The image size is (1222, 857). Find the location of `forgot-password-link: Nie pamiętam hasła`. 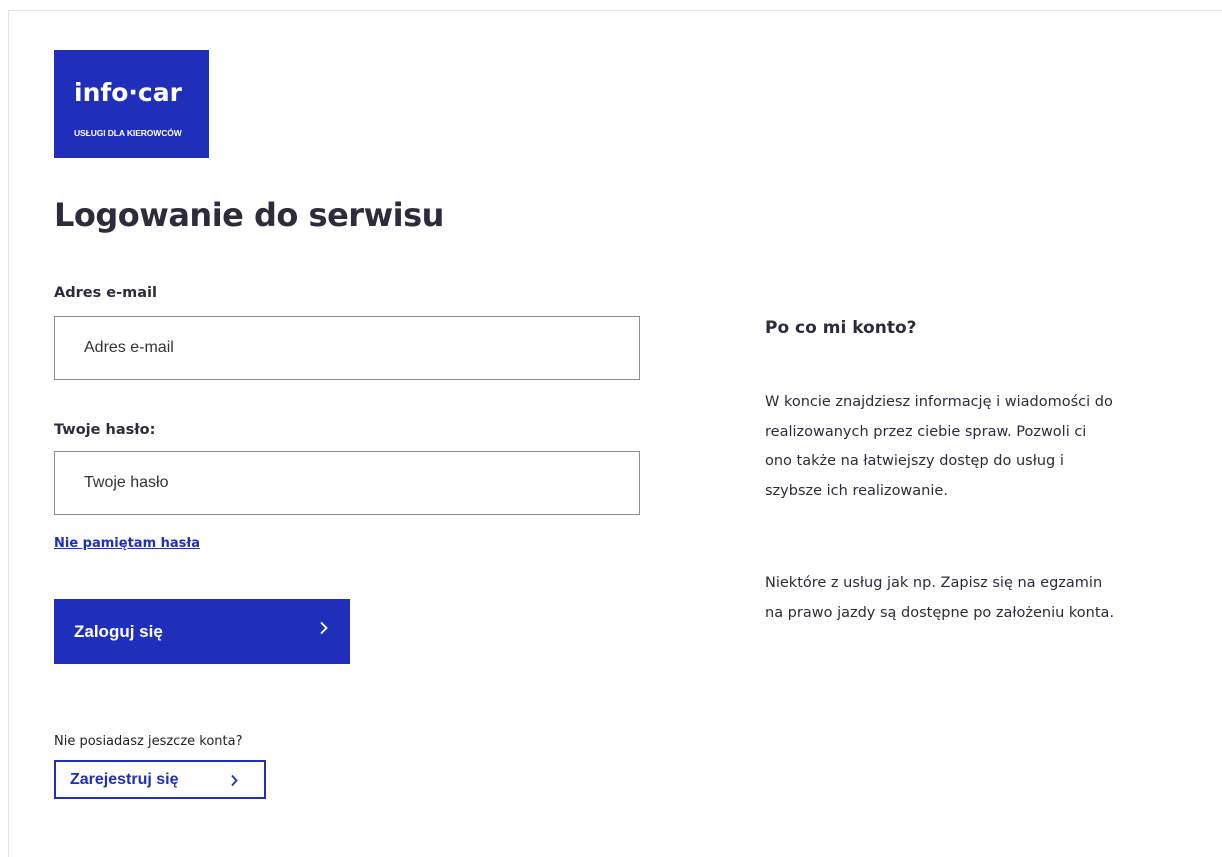

forgot-password-link: Nie pamiętam hasła is located at coordinates (127, 544).